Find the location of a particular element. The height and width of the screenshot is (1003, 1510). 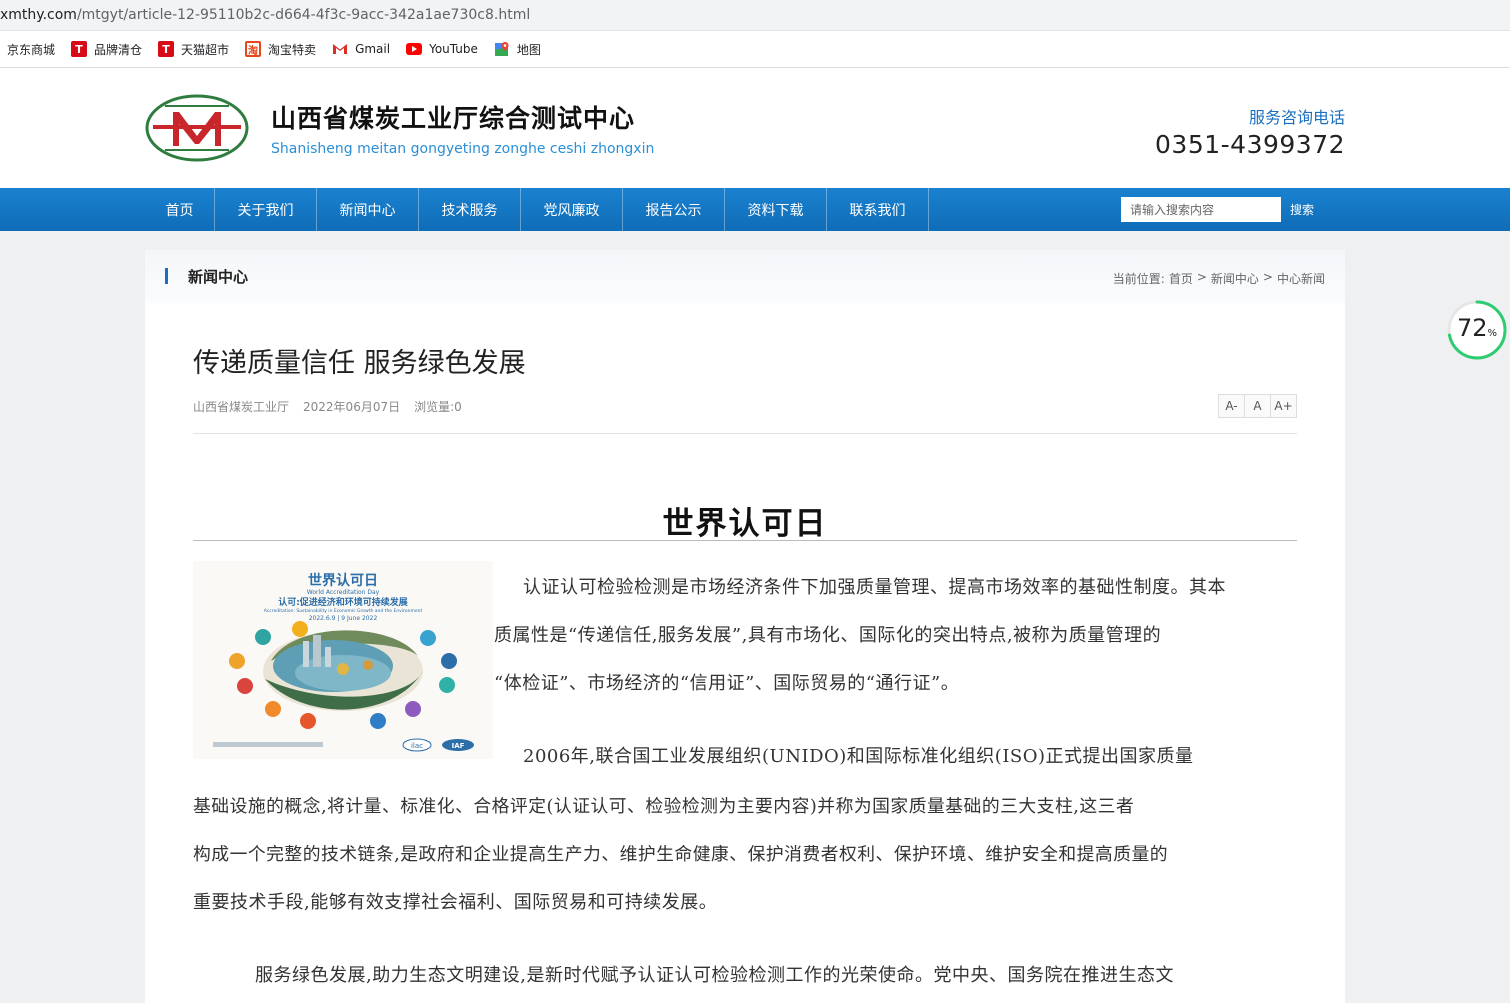

bookmark-label: 地图 is located at coordinates (528, 49).